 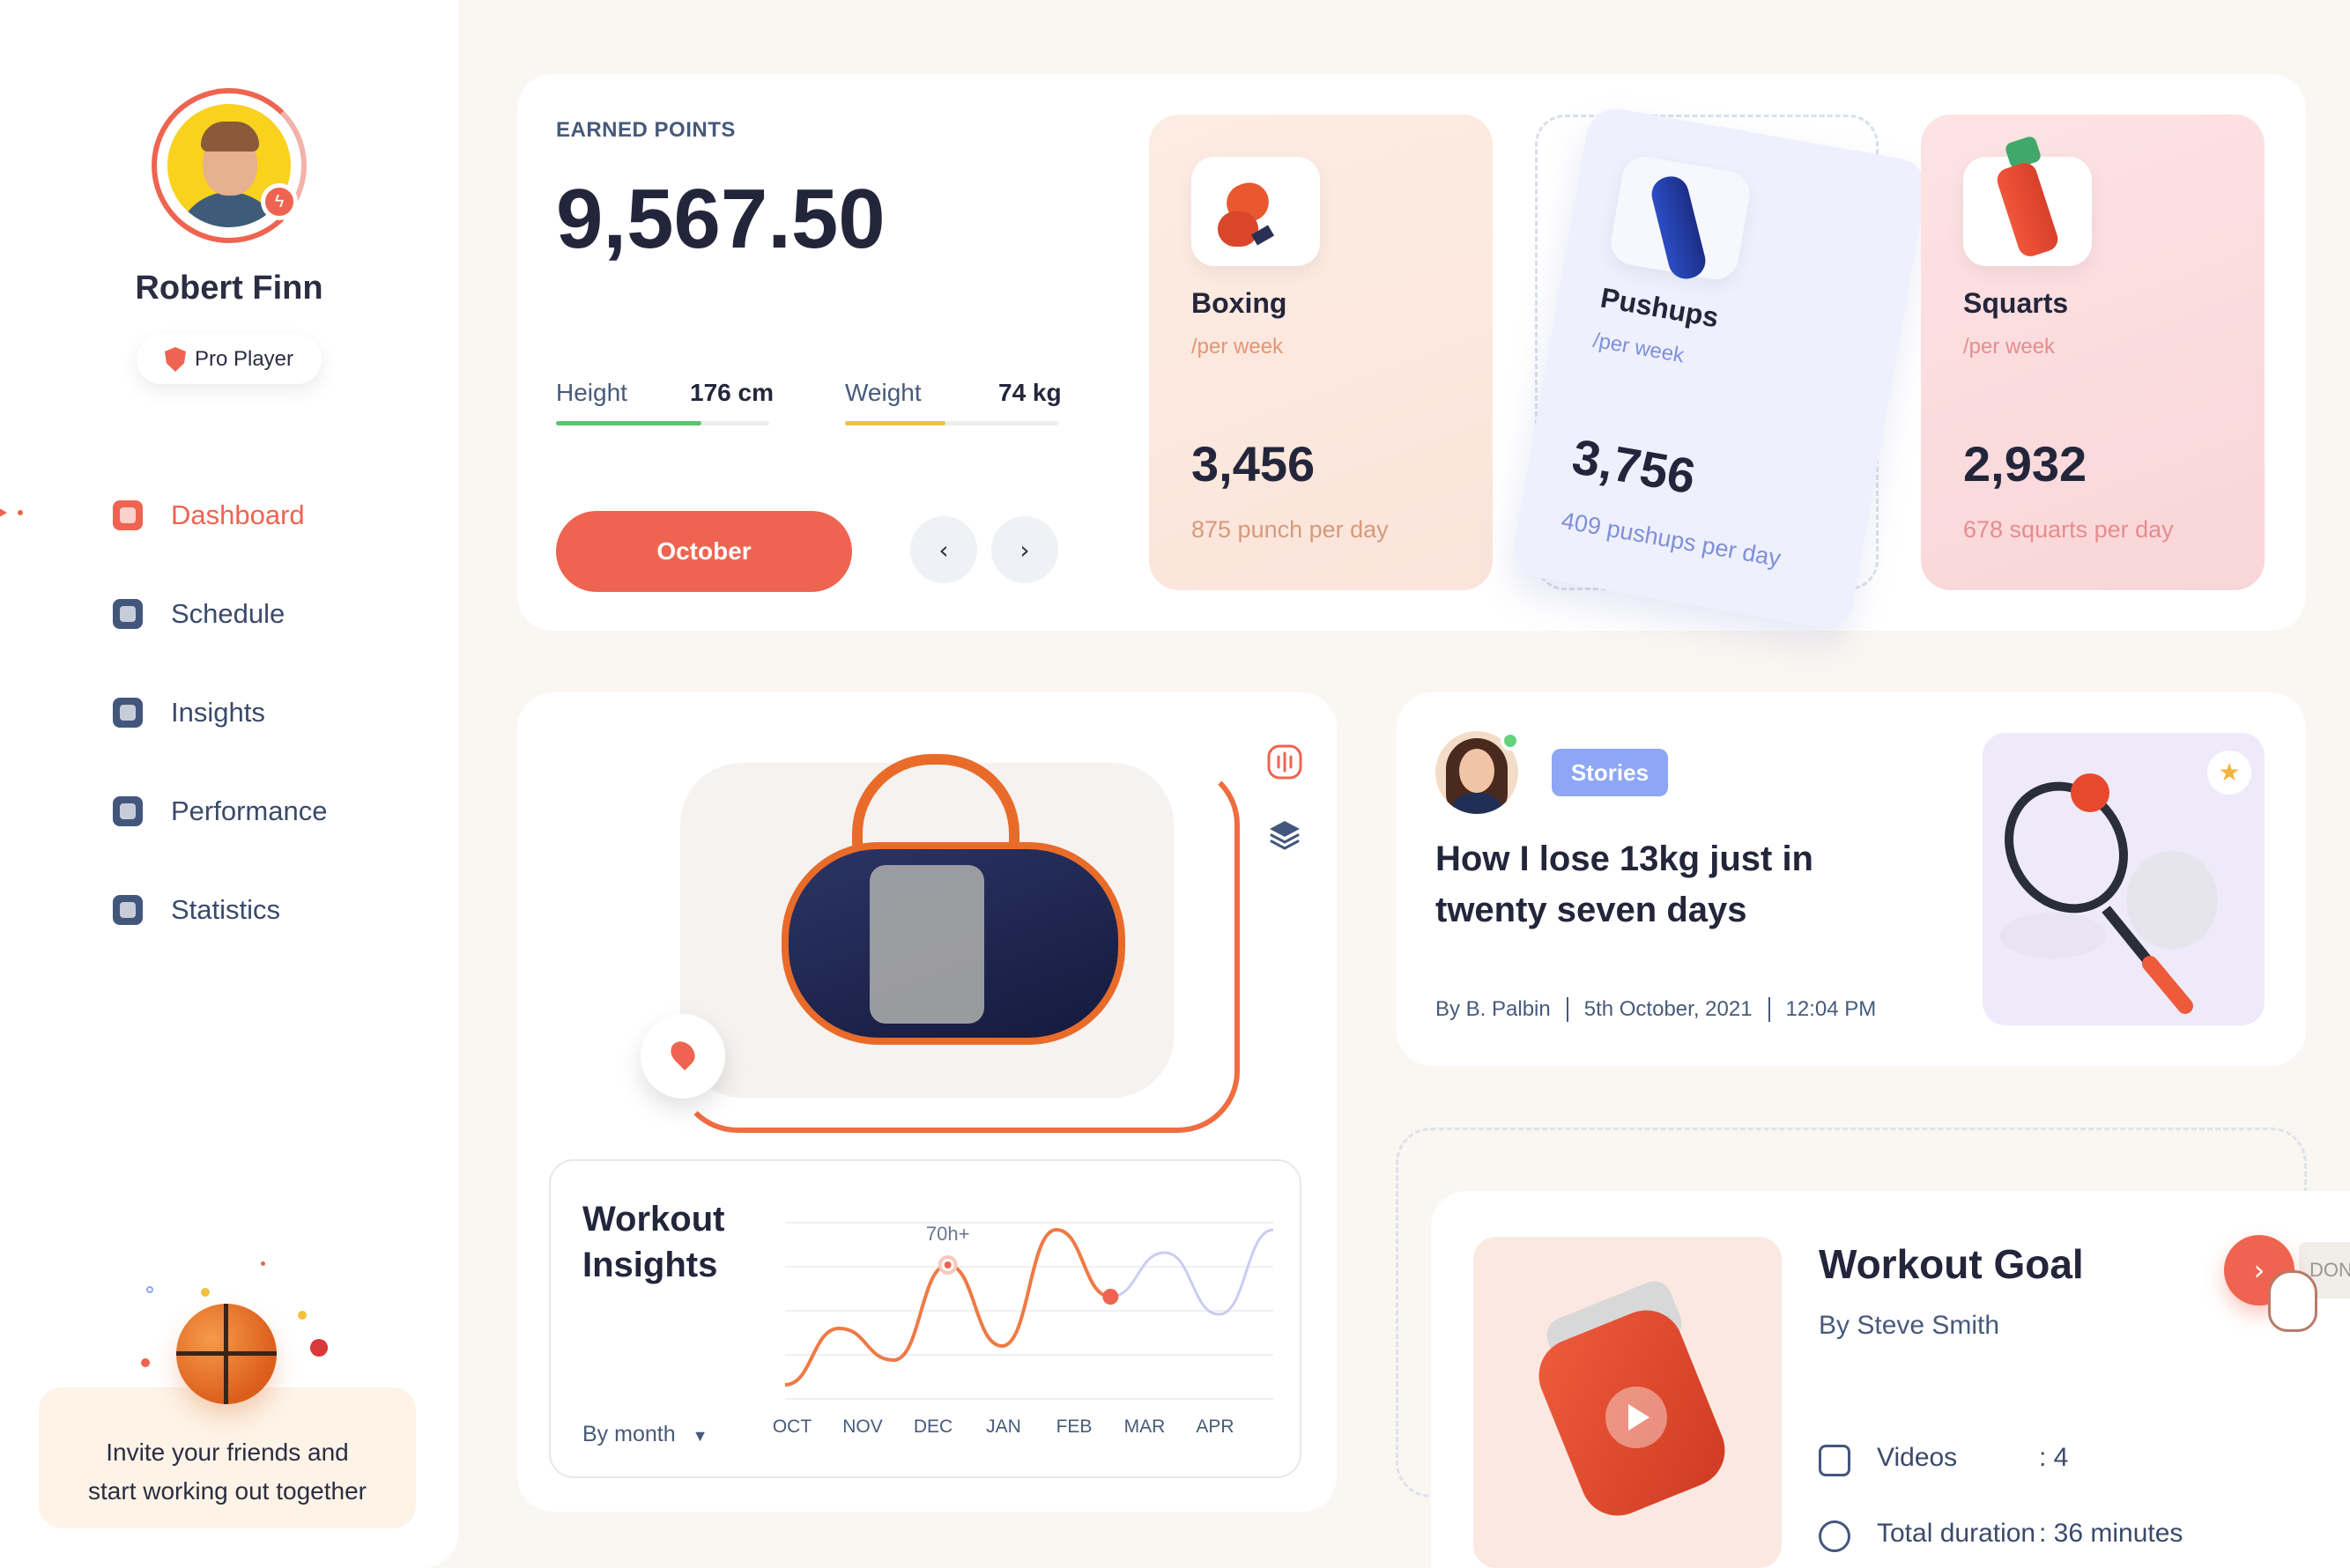 What do you see at coordinates (1668, 1009) in the screenshot?
I see `story-date: 5th October, 2021` at bounding box center [1668, 1009].